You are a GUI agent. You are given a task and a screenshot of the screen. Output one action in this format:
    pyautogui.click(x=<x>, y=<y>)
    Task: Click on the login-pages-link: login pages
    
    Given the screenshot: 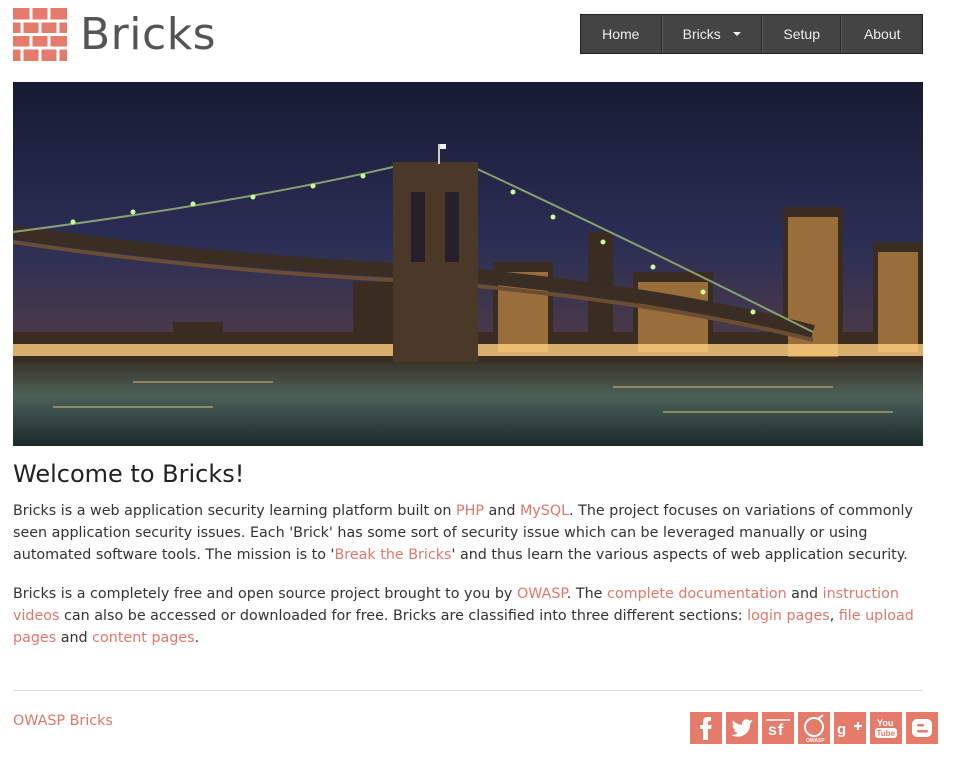 What is the action you would take?
    pyautogui.click(x=788, y=616)
    